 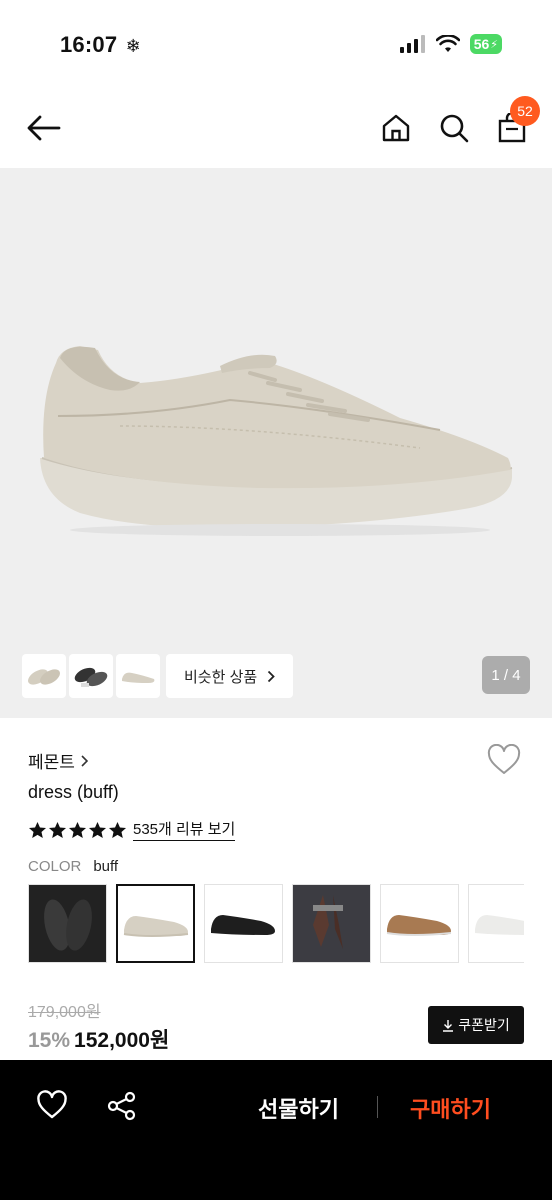 I want to click on sale-price: 152,000원, so click(x=122, y=1040).